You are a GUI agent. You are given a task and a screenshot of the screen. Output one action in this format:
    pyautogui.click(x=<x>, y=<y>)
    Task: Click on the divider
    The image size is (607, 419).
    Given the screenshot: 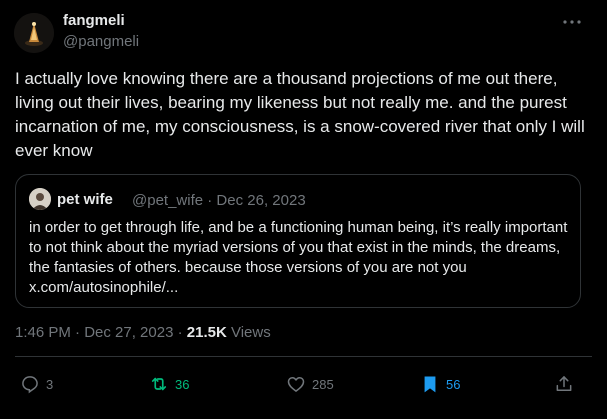 What is the action you would take?
    pyautogui.click(x=303, y=356)
    